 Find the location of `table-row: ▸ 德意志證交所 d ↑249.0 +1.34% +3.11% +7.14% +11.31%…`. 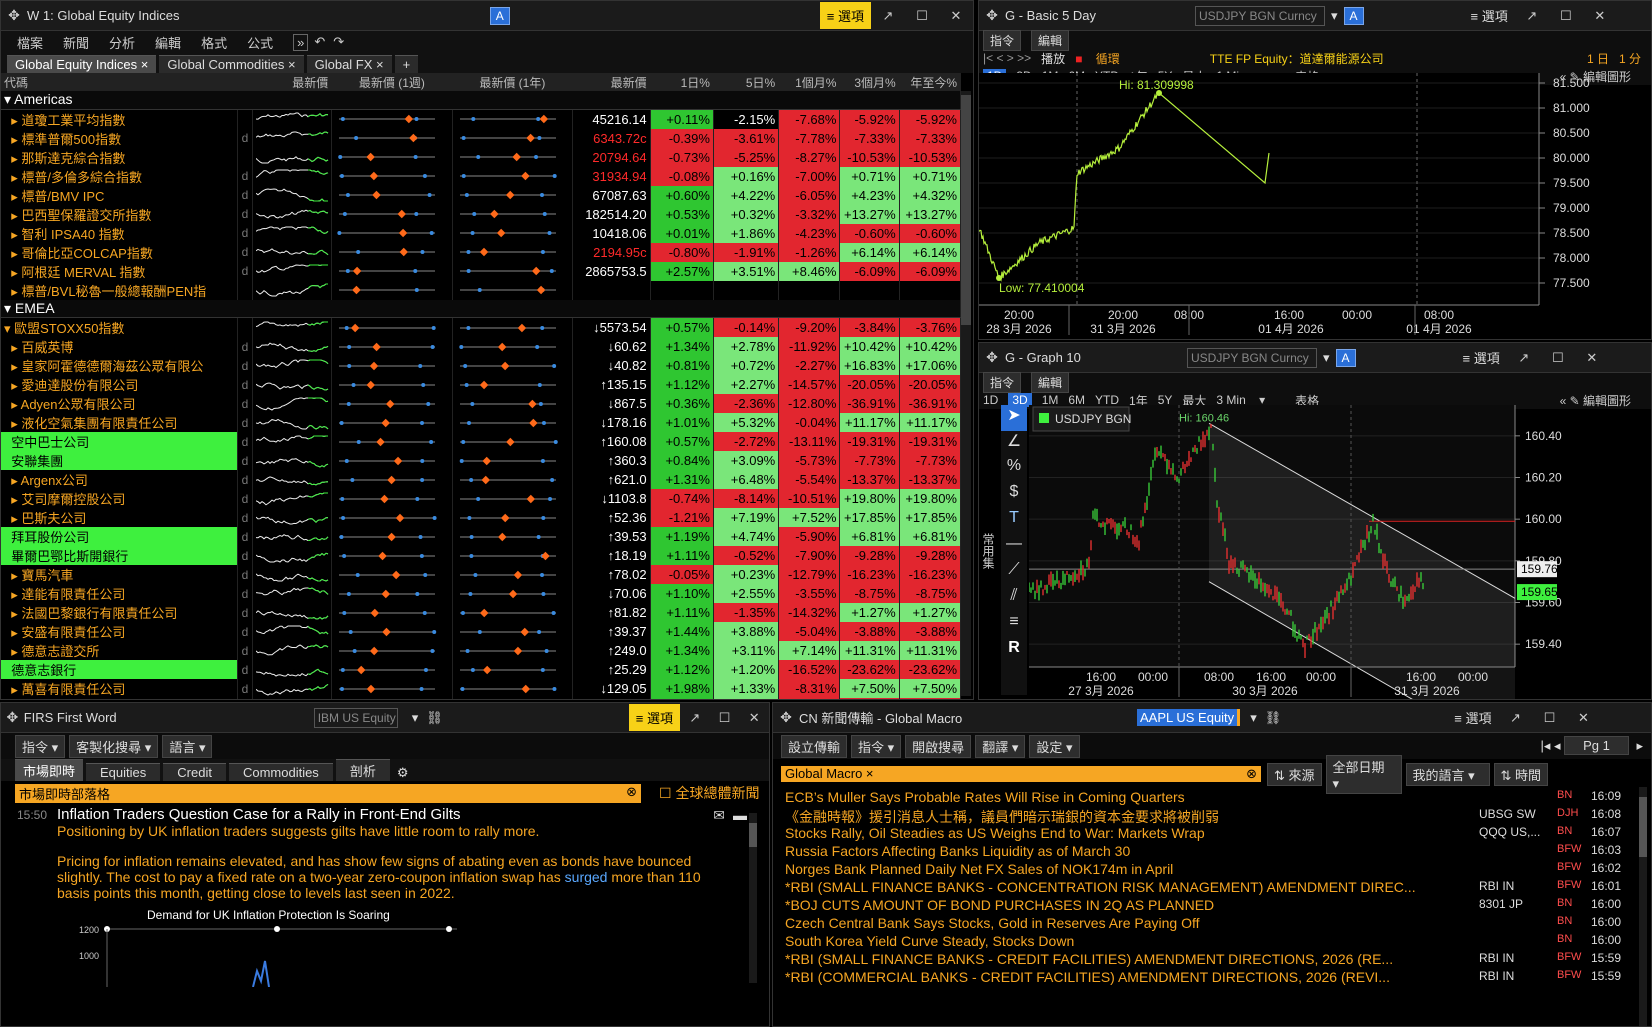

table-row: ▸ 德意志證交所 d ↑249.0 +1.34% +3.11% +7.14% +11.31%… is located at coordinates (481, 650).